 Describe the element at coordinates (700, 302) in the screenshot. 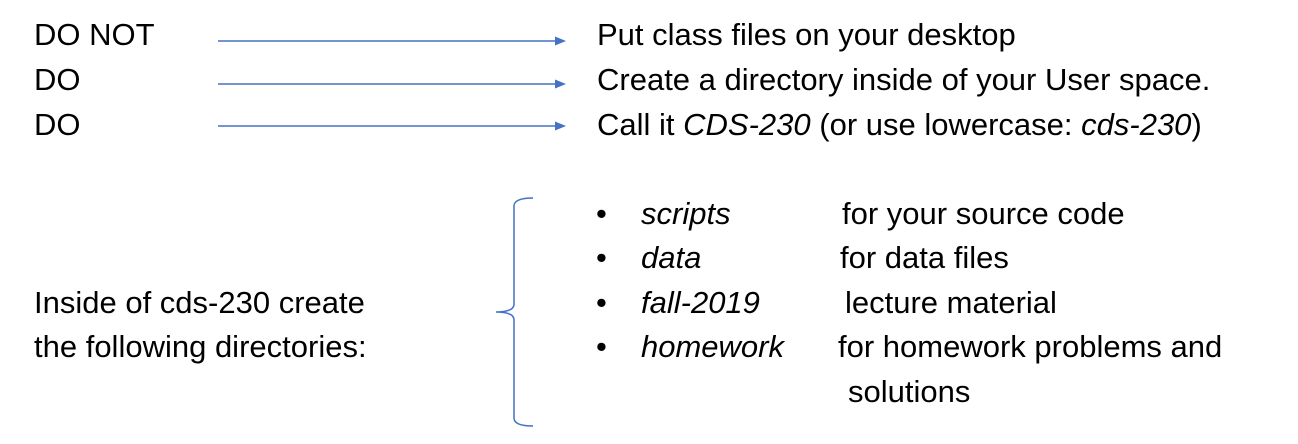

I see `directory-name-fall-2019: fall-2019` at that location.